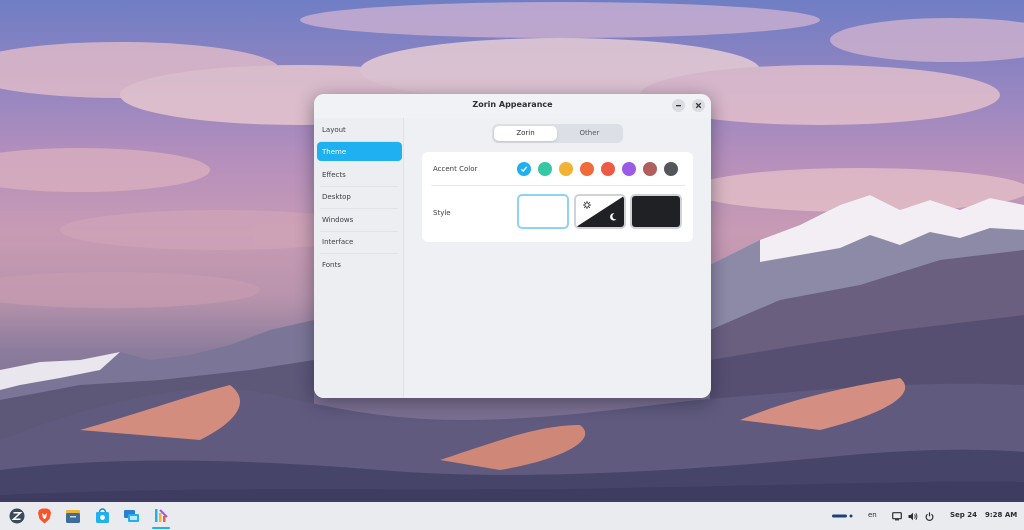 The image size is (1024, 530). What do you see at coordinates (73, 516) in the screenshot?
I see `files-icon` at bounding box center [73, 516].